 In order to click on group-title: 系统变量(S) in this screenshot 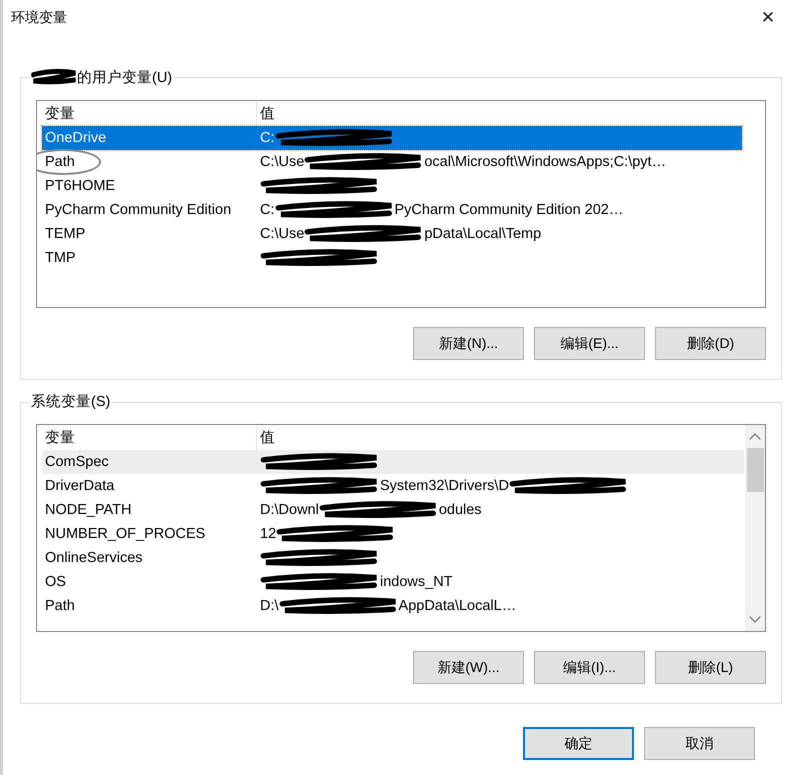, I will do `click(70, 401)`.